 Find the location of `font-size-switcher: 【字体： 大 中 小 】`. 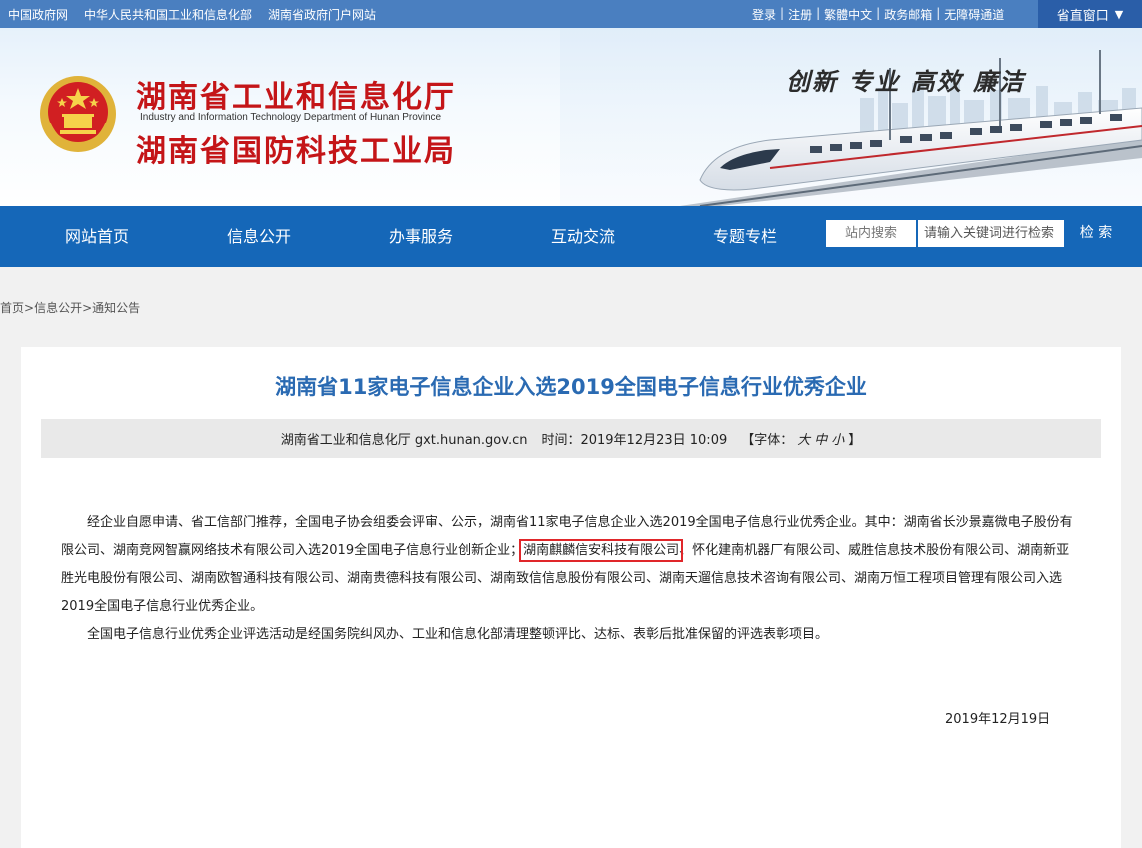

font-size-switcher: 【字体： 大 中 小 】 is located at coordinates (801, 438).